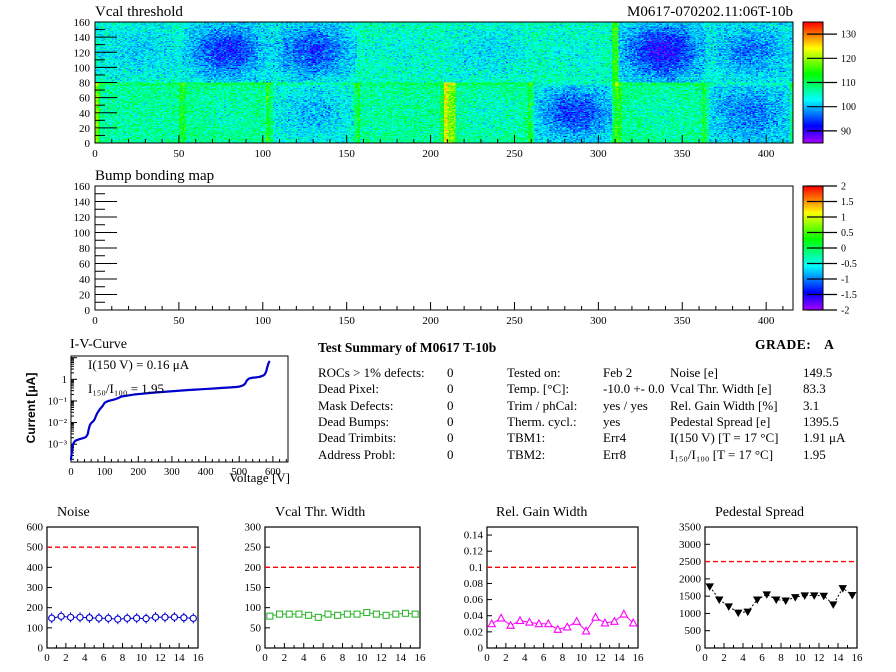 This screenshot has height=672, width=896. What do you see at coordinates (85, 280) in the screenshot?
I see `svg-text: 40` at bounding box center [85, 280].